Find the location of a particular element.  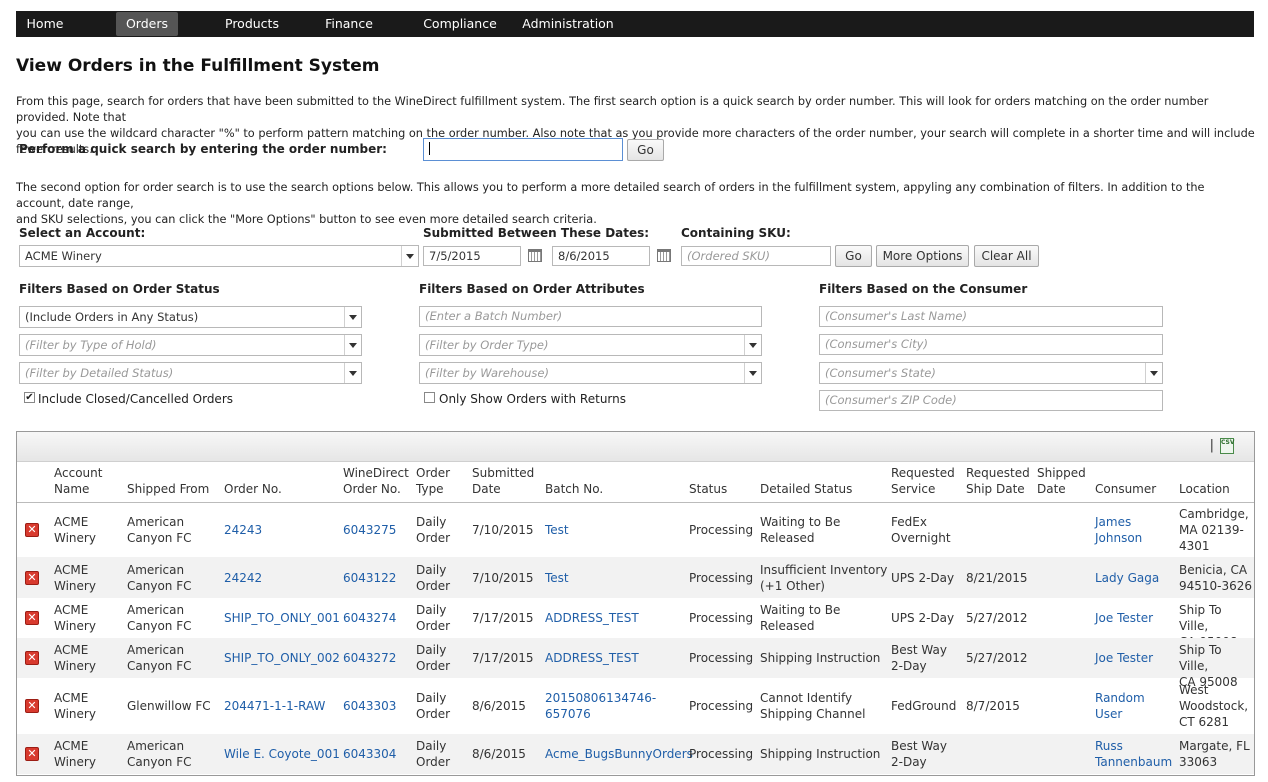

col-header-detailed-status-l2: Detailed Status is located at coordinates (806, 489).